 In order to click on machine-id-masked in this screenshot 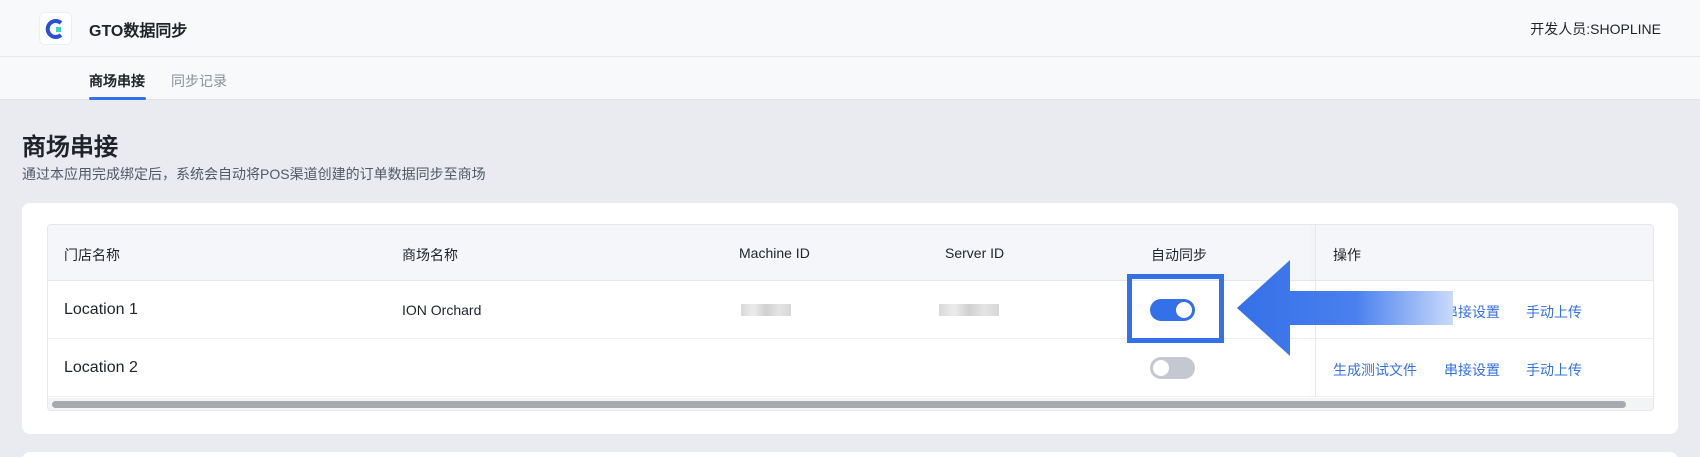, I will do `click(766, 310)`.